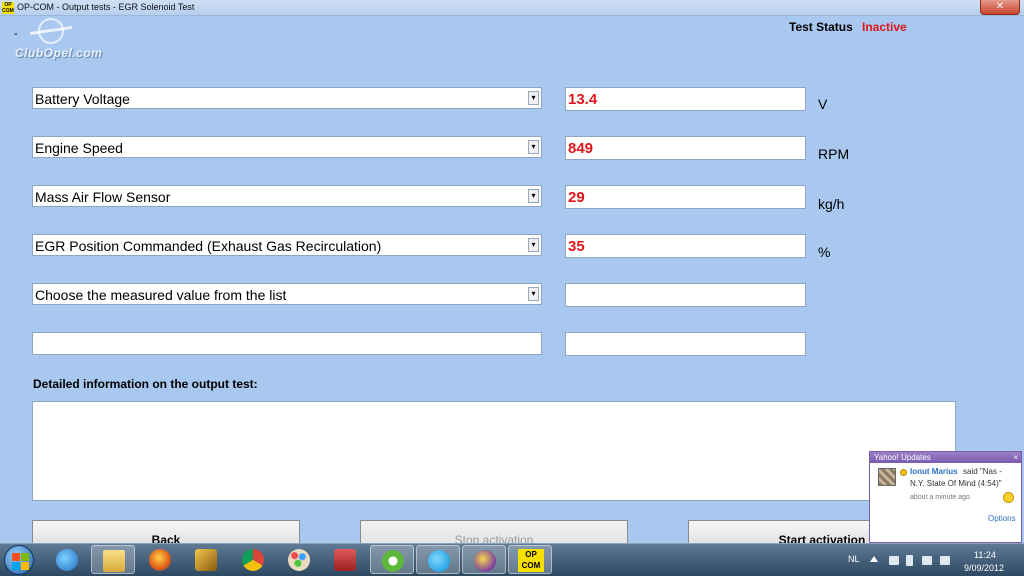  What do you see at coordinates (685, 148) in the screenshot?
I see `measurement-value-2: 849` at bounding box center [685, 148].